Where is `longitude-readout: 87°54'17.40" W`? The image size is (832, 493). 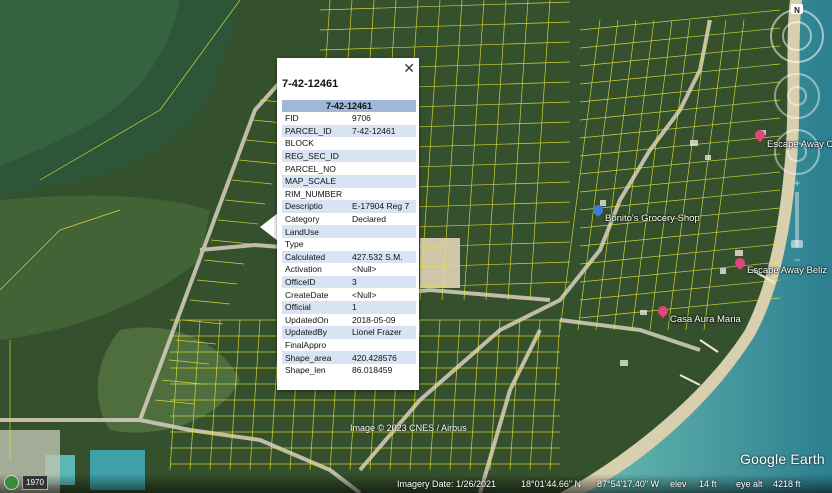
longitude-readout: 87°54'17.40" W is located at coordinates (628, 484).